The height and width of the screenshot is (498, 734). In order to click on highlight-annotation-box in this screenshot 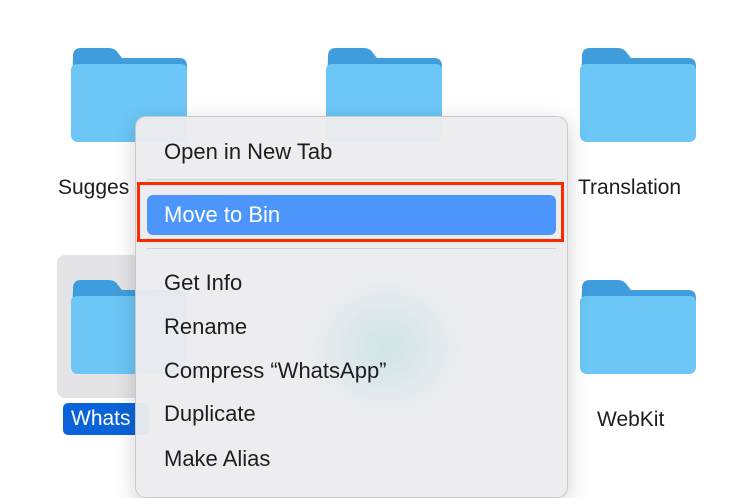, I will do `click(350, 212)`.